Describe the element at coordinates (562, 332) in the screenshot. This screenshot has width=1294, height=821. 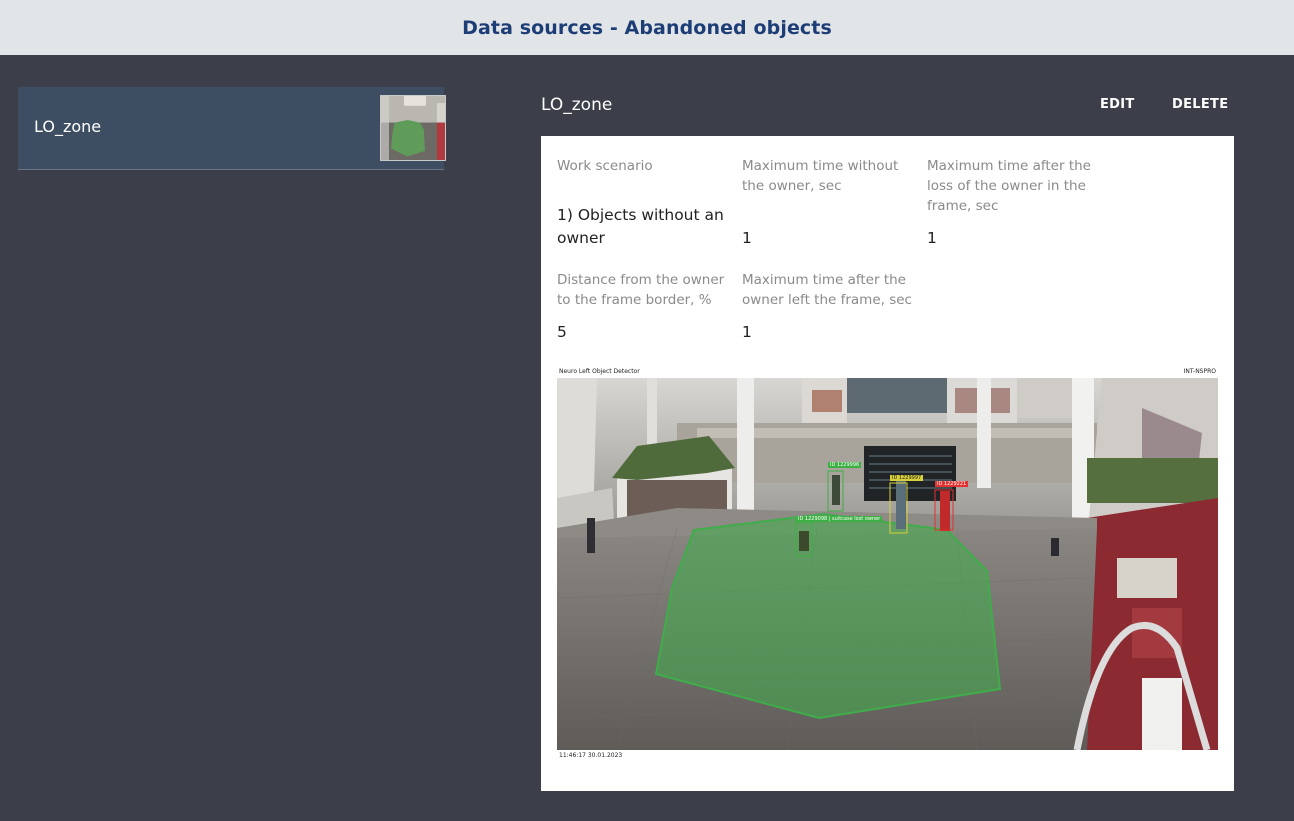
I see `distance-to-border-value: 5` at that location.